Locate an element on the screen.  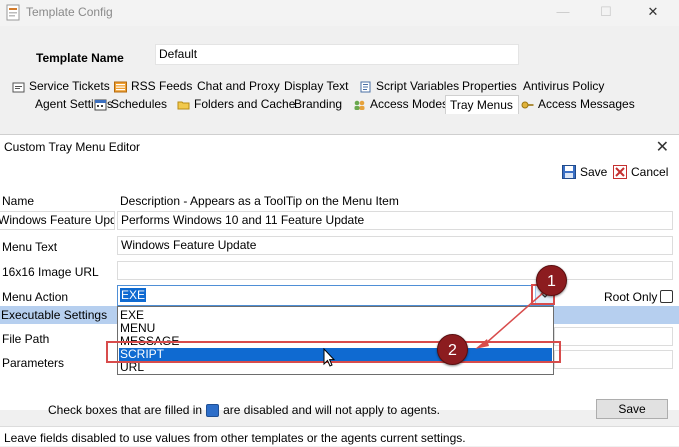
mouse-cursor-icon is located at coordinates (329, 357).